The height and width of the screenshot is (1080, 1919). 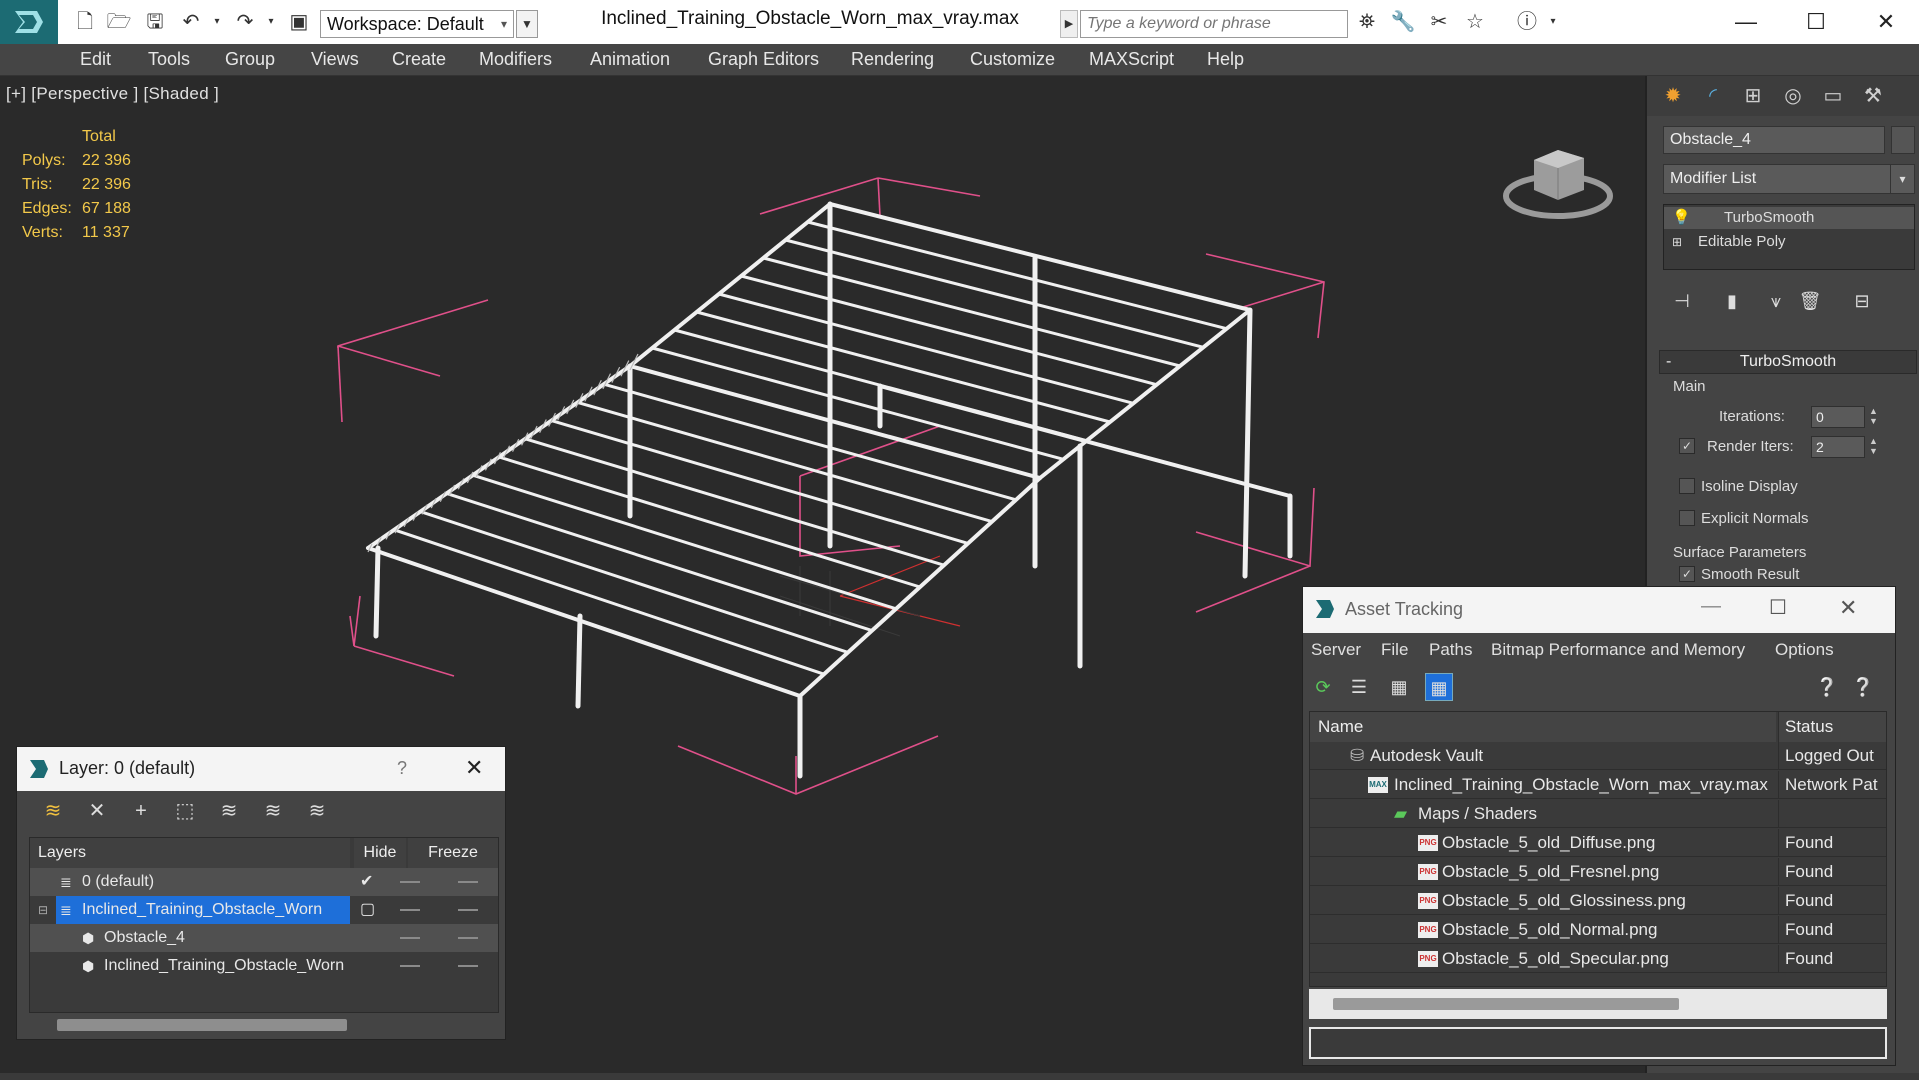 What do you see at coordinates (1682, 301) in the screenshot?
I see `pin-stack-icon: ⊣` at bounding box center [1682, 301].